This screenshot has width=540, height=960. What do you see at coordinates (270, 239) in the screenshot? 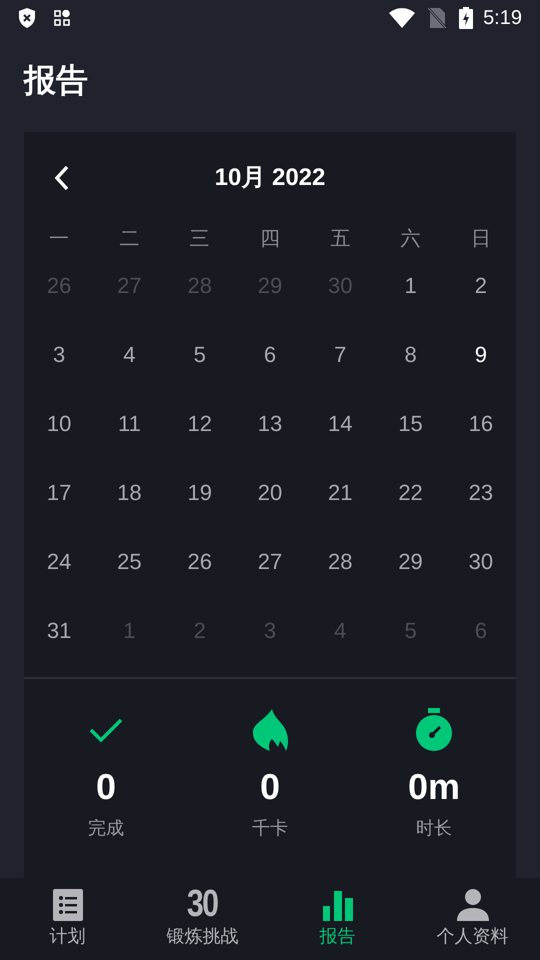
I see `weekday-label: 四` at bounding box center [270, 239].